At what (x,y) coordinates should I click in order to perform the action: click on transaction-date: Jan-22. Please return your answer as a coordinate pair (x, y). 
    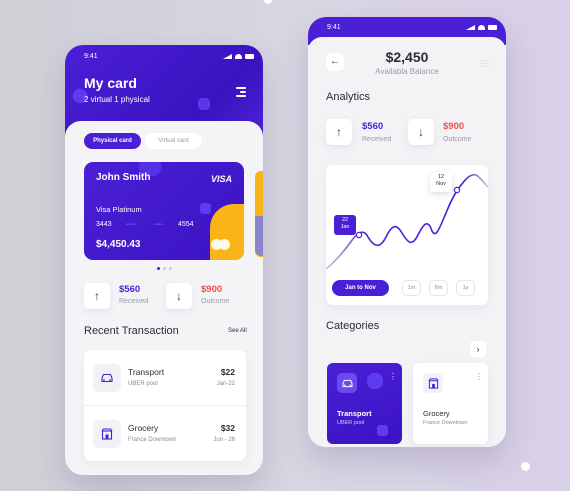
    Looking at the image, I should click on (225, 384).